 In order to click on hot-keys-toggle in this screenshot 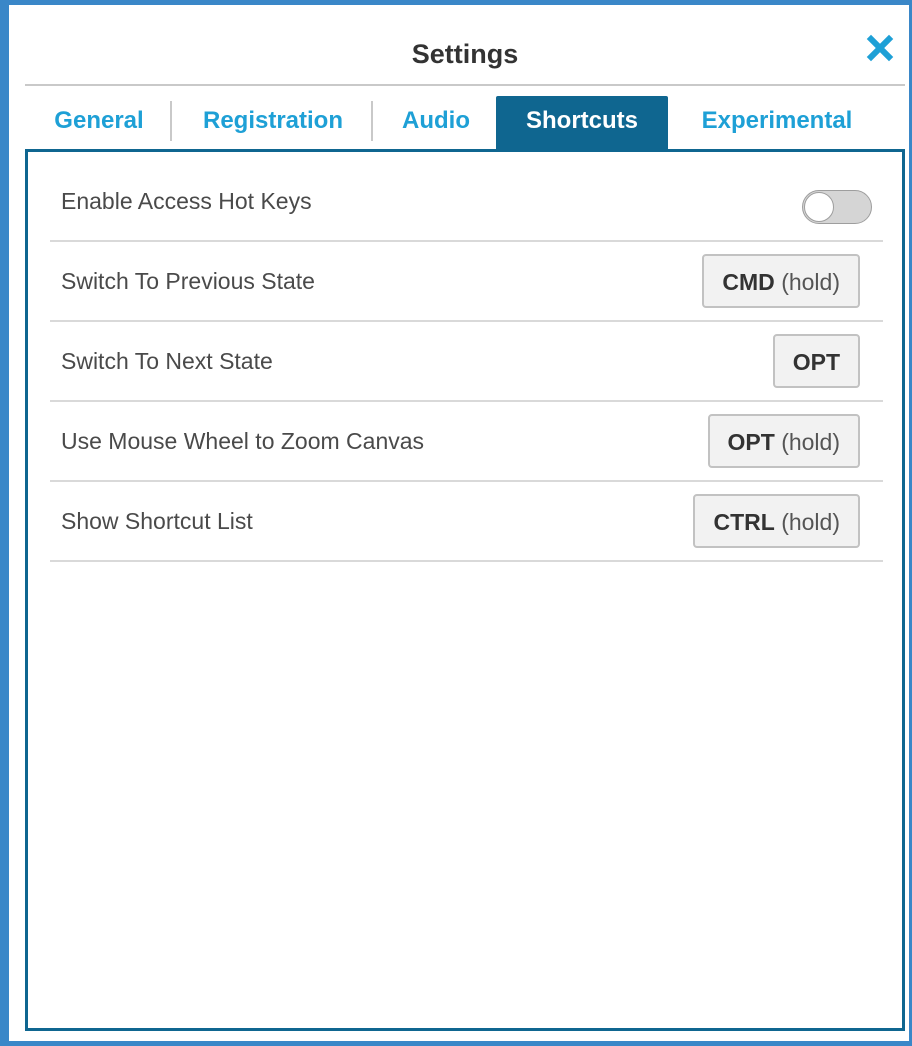, I will do `click(837, 207)`.